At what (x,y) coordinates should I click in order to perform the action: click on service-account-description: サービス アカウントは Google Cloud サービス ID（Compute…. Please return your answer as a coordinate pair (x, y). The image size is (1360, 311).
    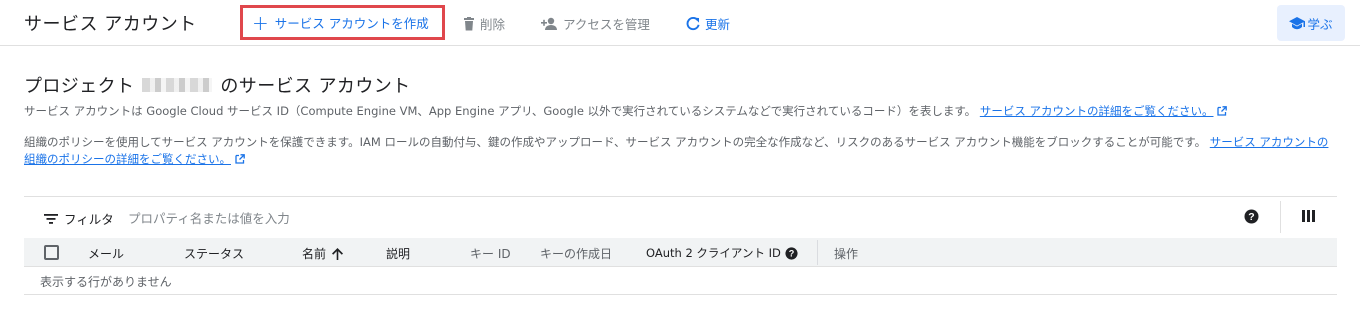
    Looking at the image, I should click on (684, 111).